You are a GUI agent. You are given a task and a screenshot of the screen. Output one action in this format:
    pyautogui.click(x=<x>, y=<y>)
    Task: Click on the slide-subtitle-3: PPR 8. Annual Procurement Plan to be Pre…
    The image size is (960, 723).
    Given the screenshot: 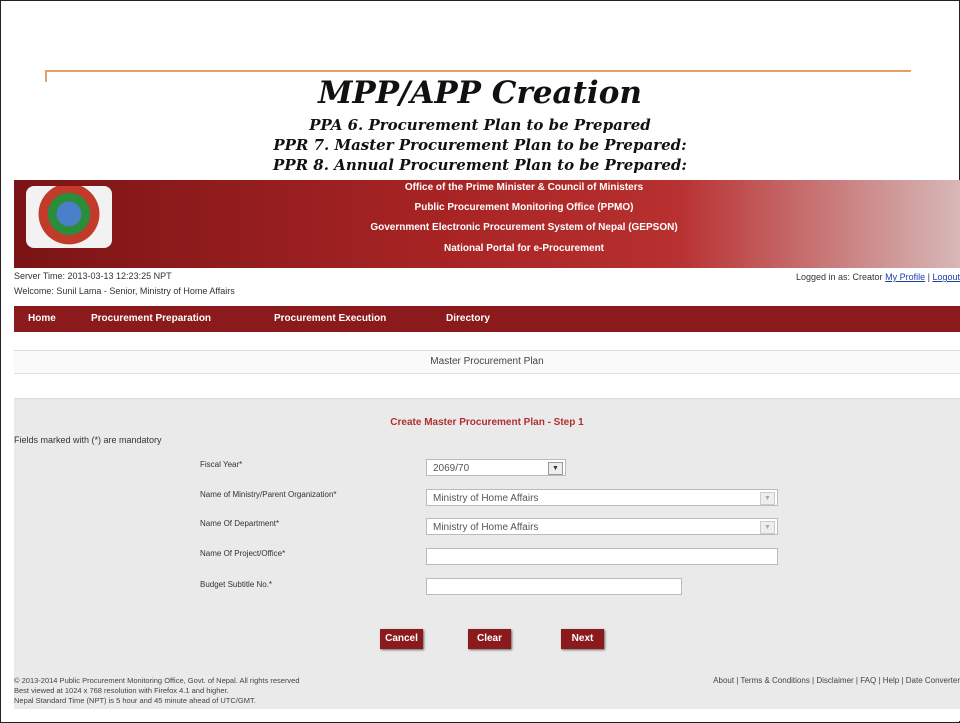 What is the action you would take?
    pyautogui.click(x=480, y=165)
    